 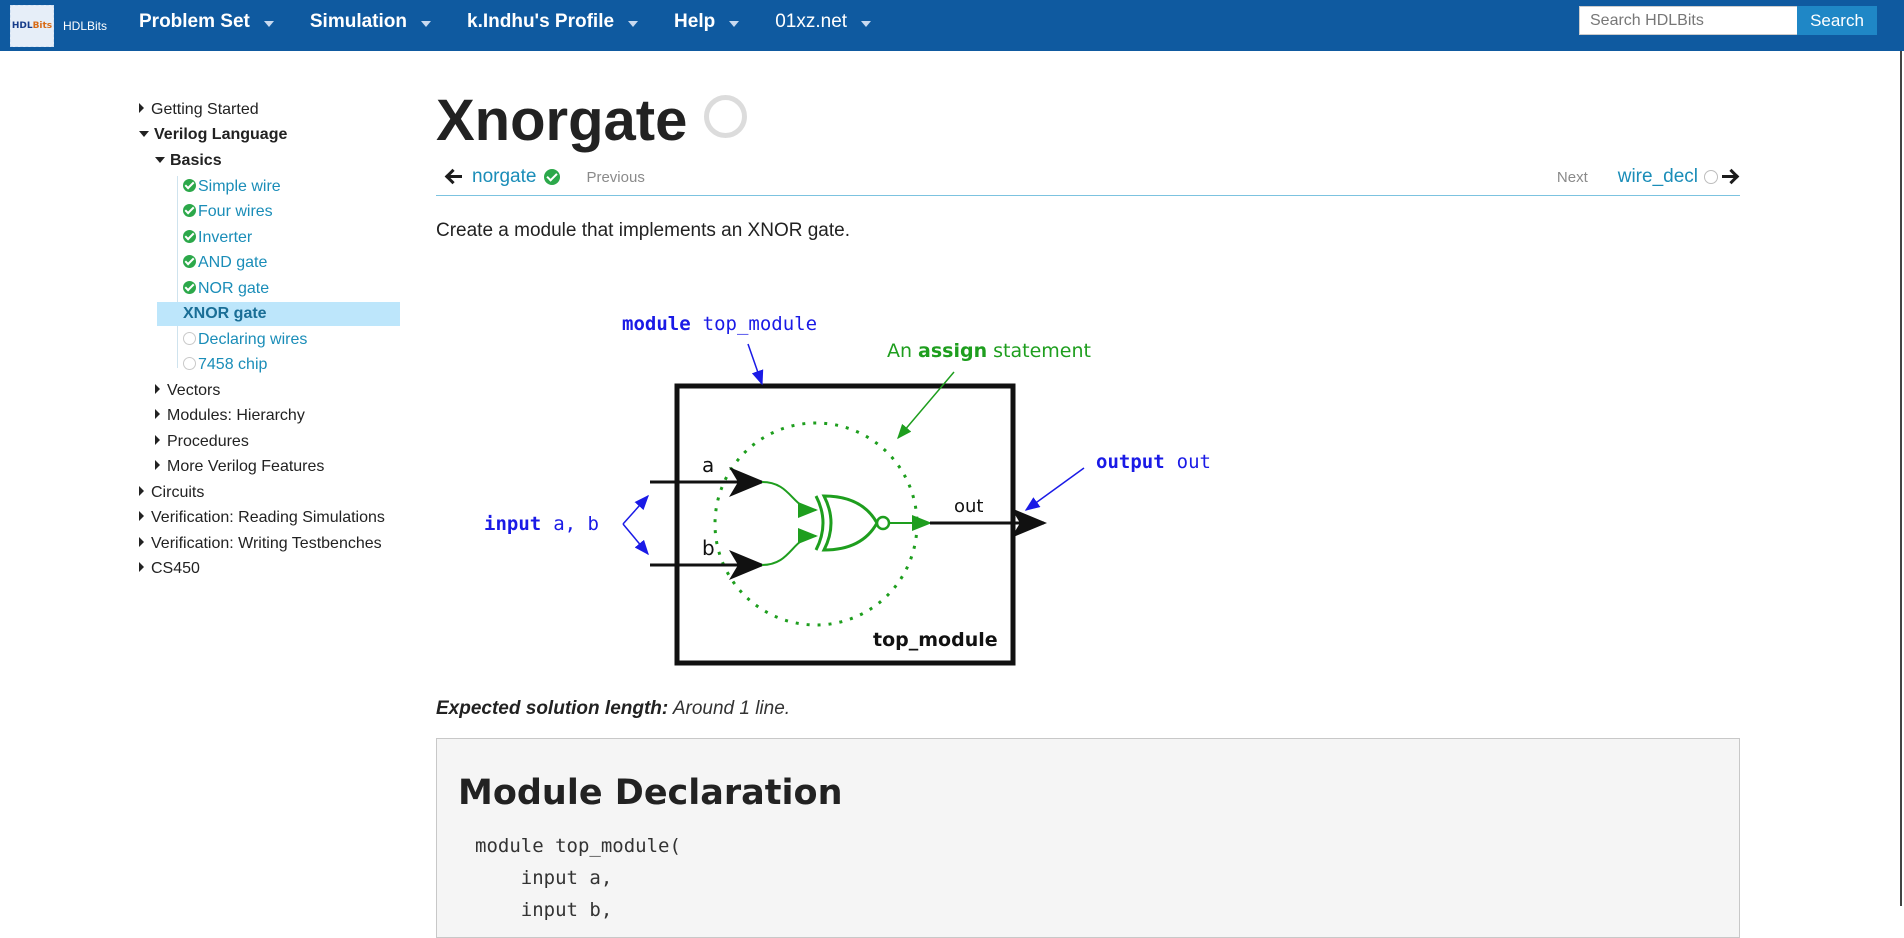 What do you see at coordinates (226, 289) in the screenshot?
I see `problem-nor-gate: NOR gate` at bounding box center [226, 289].